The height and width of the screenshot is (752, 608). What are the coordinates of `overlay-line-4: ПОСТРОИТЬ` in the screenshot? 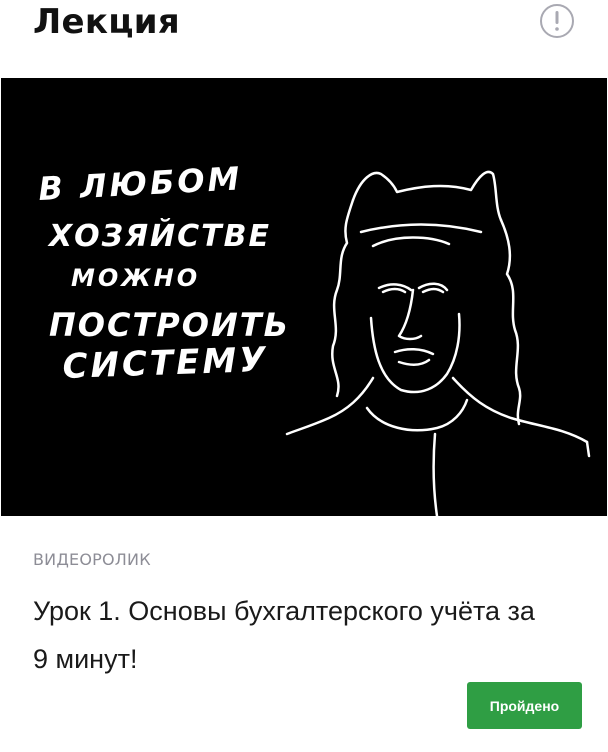 It's located at (169, 325).